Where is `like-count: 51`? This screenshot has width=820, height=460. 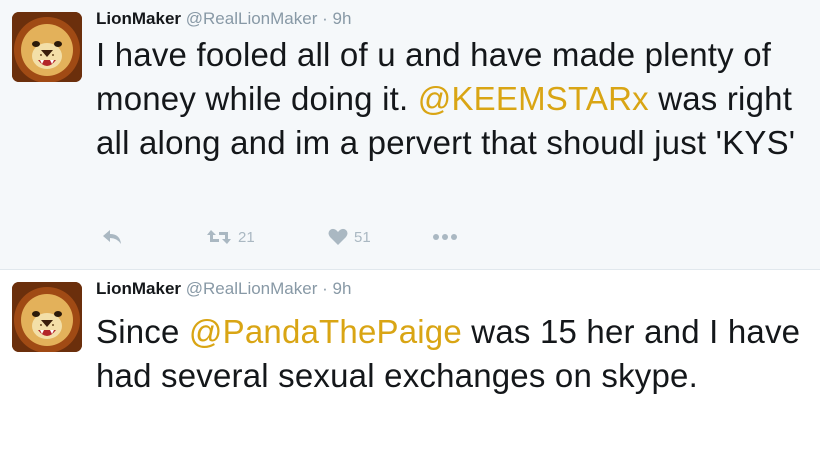
like-count: 51 is located at coordinates (362, 237).